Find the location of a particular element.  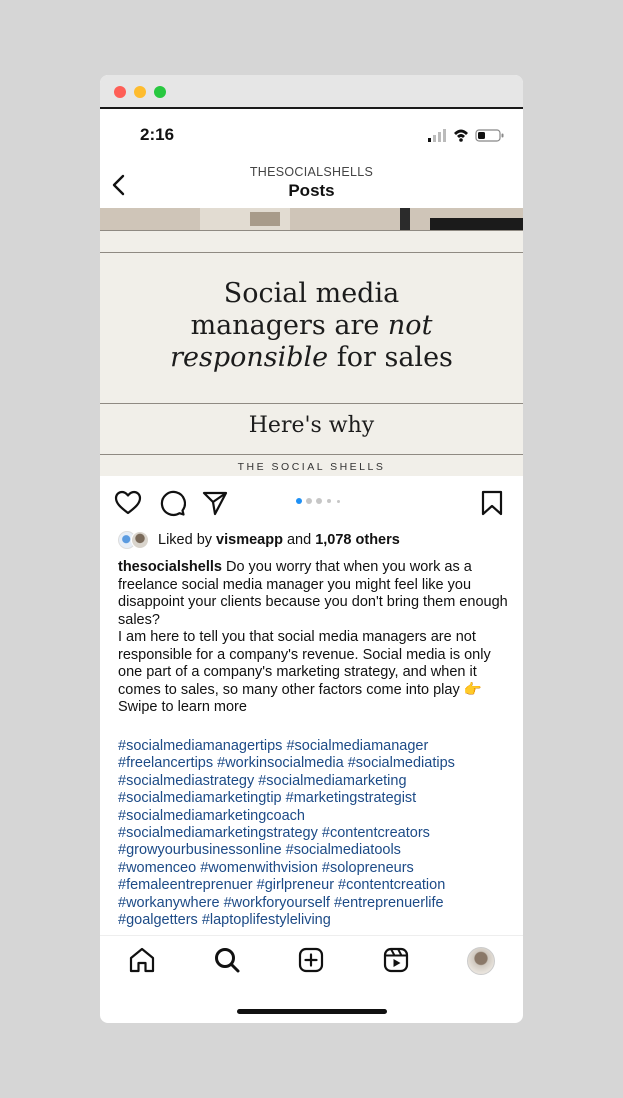

minimize-window-button is located at coordinates (140, 92).